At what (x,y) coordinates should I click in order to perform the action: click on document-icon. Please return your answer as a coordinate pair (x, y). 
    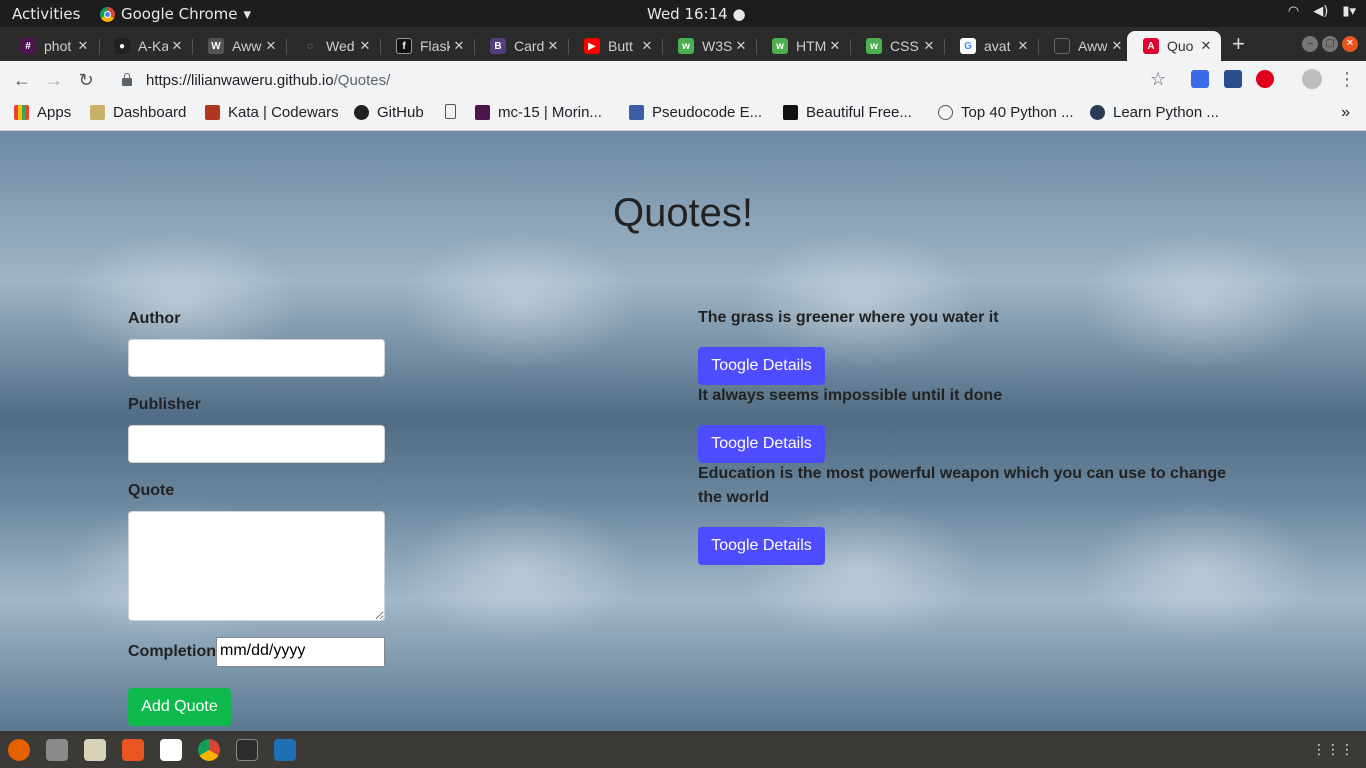
    Looking at the image, I should click on (171, 750).